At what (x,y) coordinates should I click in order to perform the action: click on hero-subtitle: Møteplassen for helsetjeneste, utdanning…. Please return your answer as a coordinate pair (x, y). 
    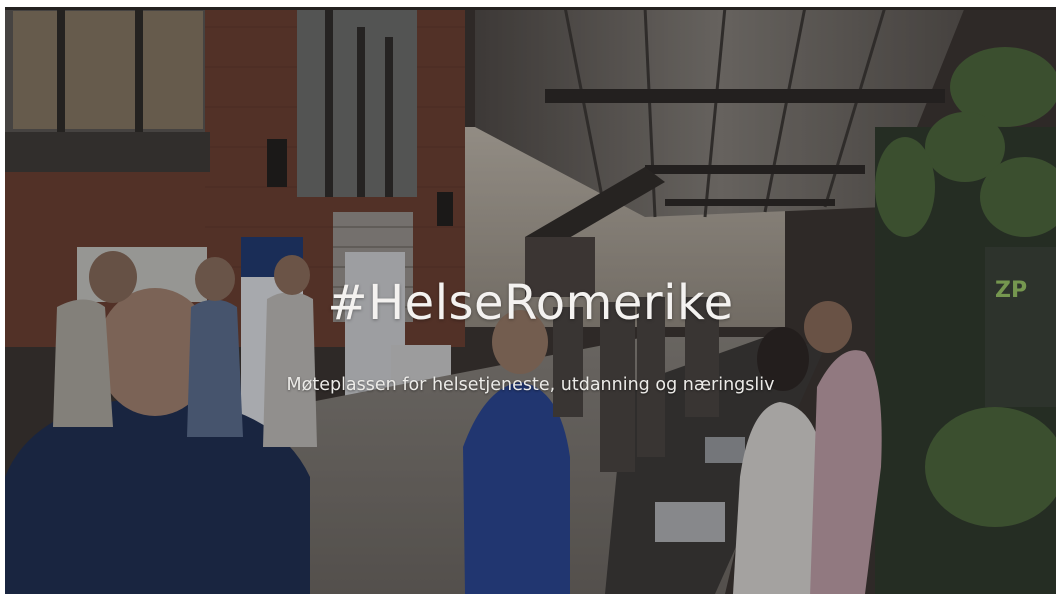
    Looking at the image, I should click on (530, 385).